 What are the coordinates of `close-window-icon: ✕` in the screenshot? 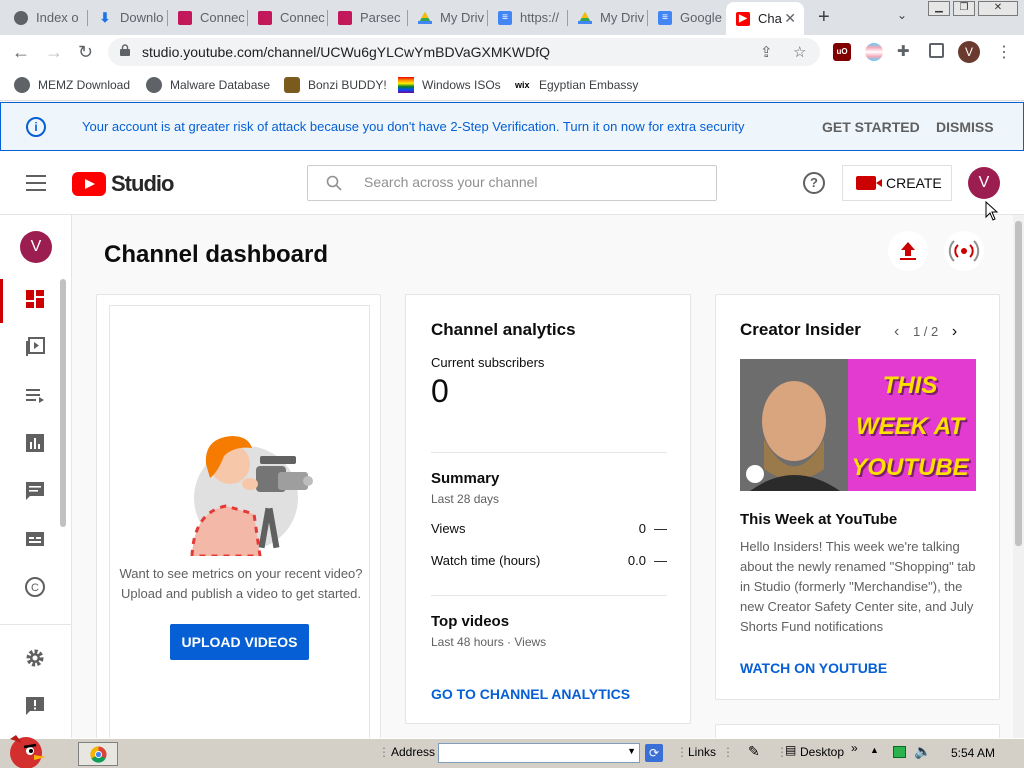 It's located at (998, 8).